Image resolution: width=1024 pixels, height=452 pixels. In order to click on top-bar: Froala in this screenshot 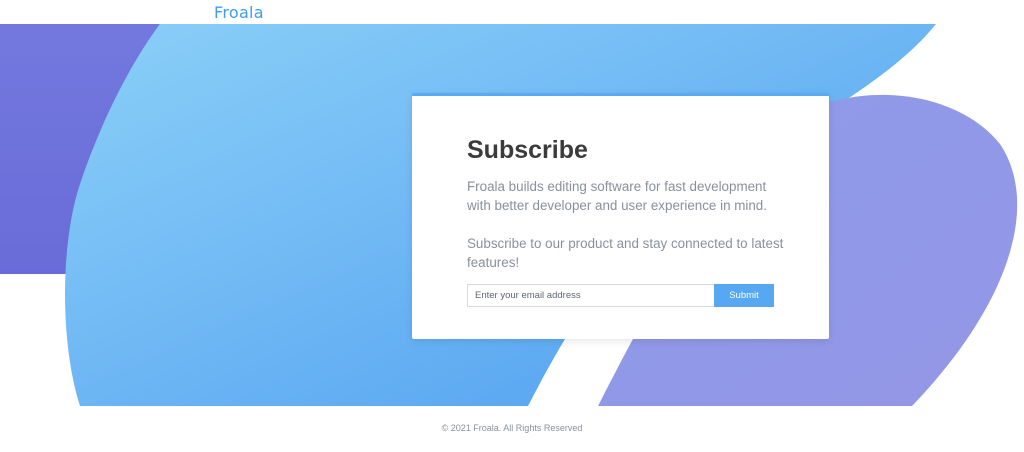, I will do `click(512, 12)`.